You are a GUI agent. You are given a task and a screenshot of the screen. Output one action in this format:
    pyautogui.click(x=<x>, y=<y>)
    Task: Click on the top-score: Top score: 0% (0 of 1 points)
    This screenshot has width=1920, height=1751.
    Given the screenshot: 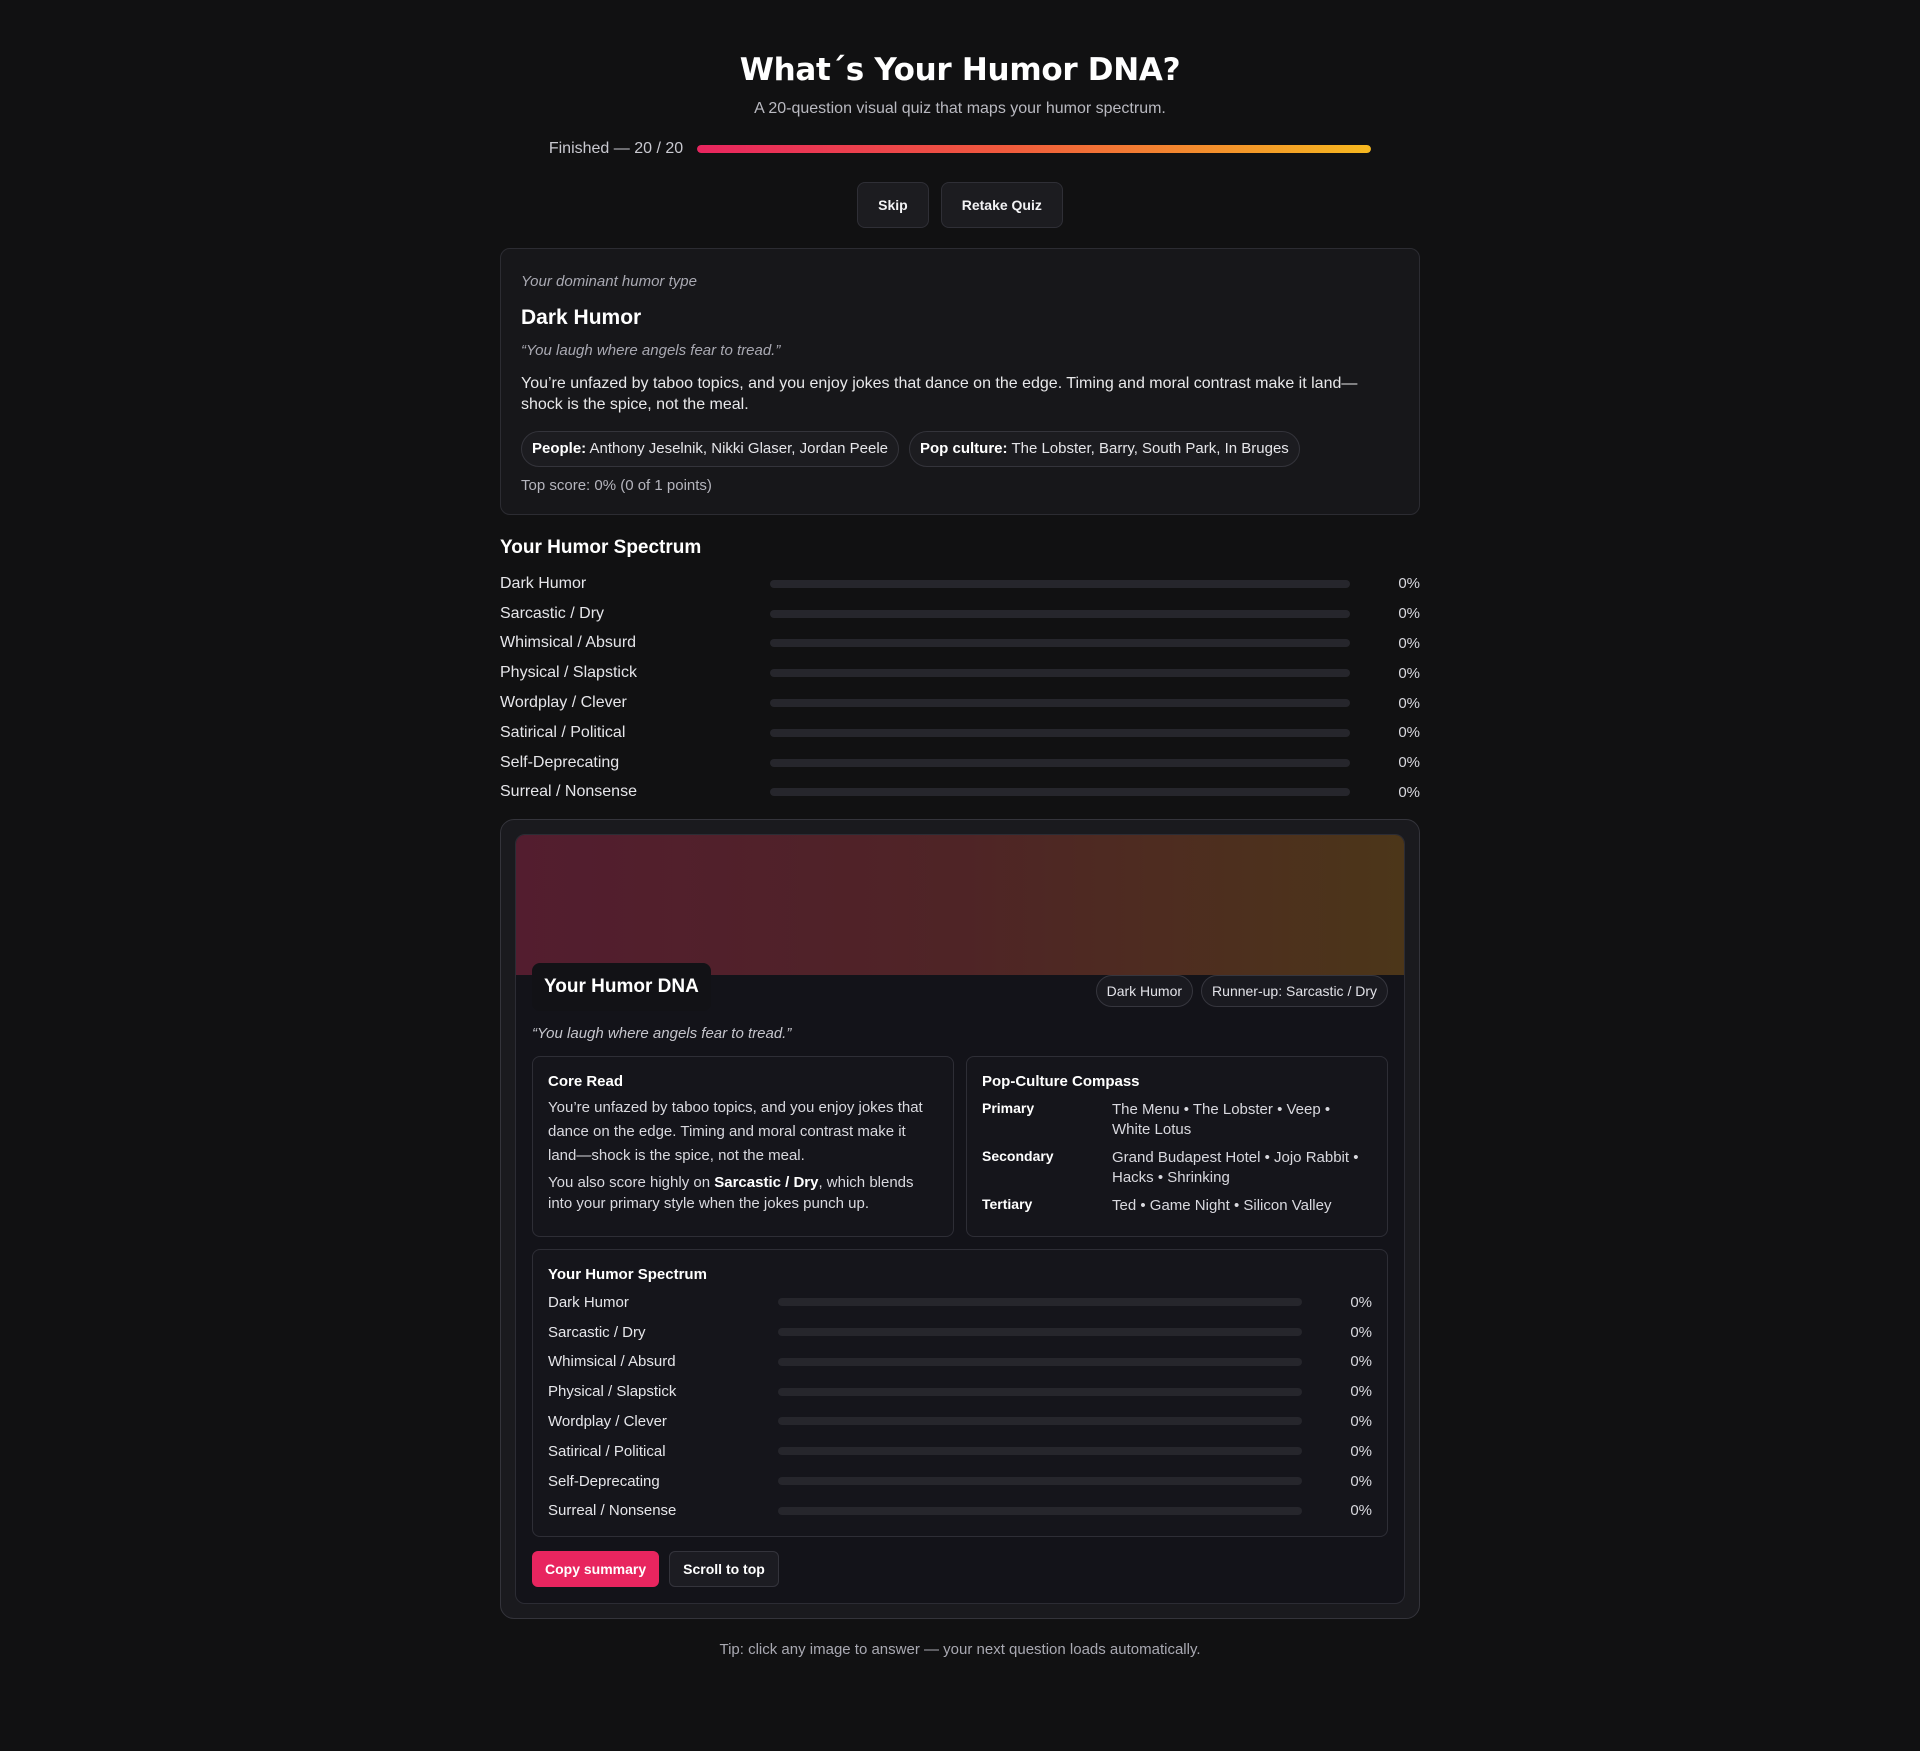 What is the action you would take?
    pyautogui.click(x=616, y=485)
    